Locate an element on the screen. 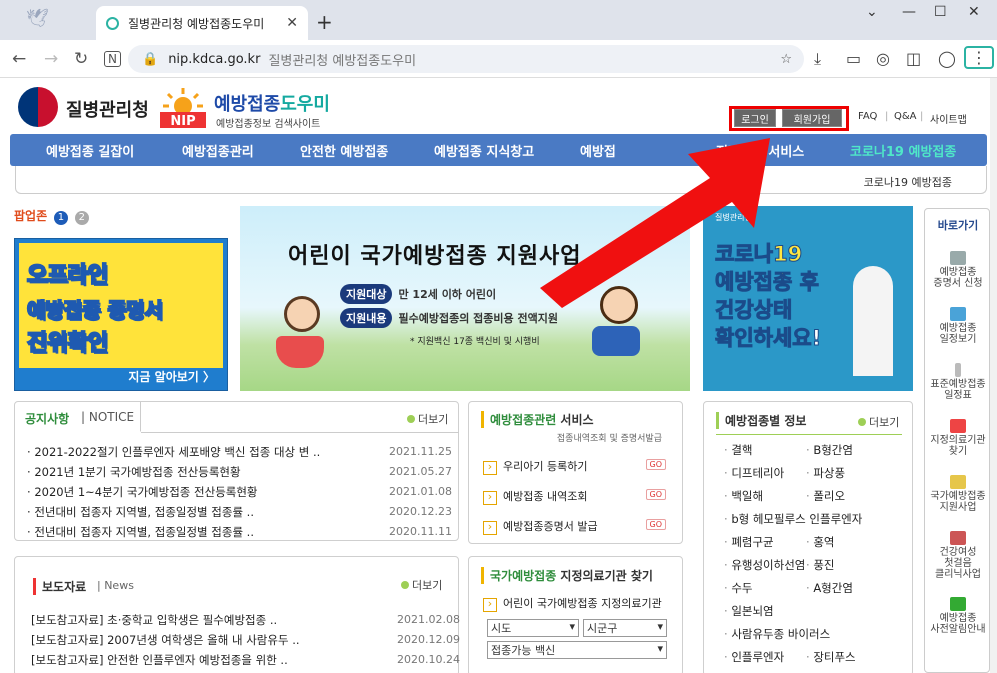 The image size is (997, 673). popup-zone: 팝업존 1 2 오프라인 예방접종 증명서 진위확인 지금 알아보기 〉 is located at coordinates (121, 299).